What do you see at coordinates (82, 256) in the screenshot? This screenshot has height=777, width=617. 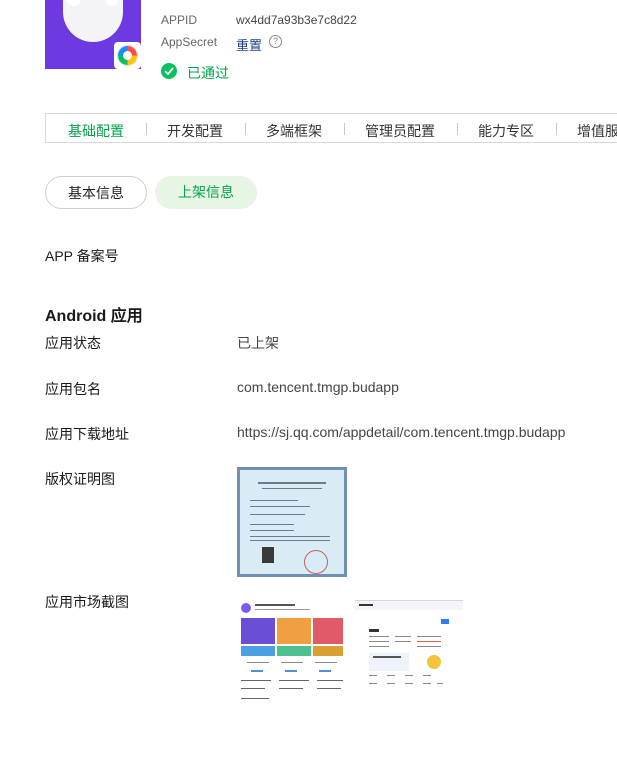 I see `filing-number-label: APP 备案号` at bounding box center [82, 256].